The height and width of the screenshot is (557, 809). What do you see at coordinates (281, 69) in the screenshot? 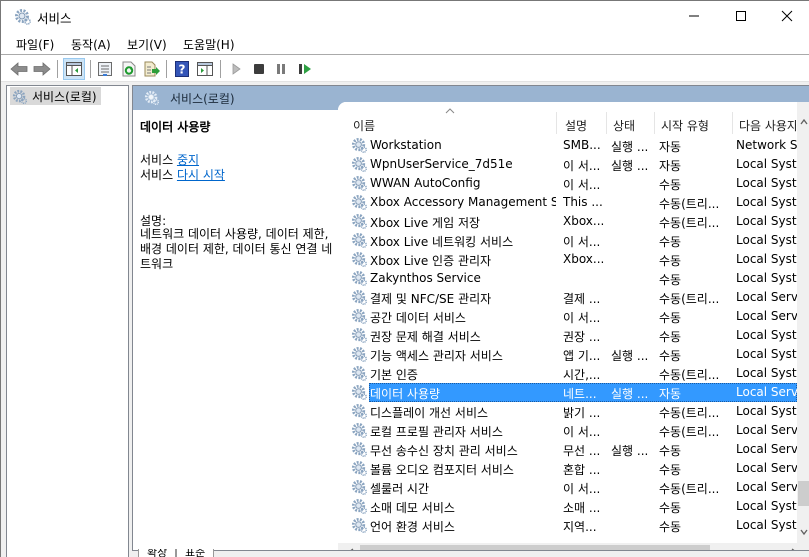
I see `pause-service-button` at bounding box center [281, 69].